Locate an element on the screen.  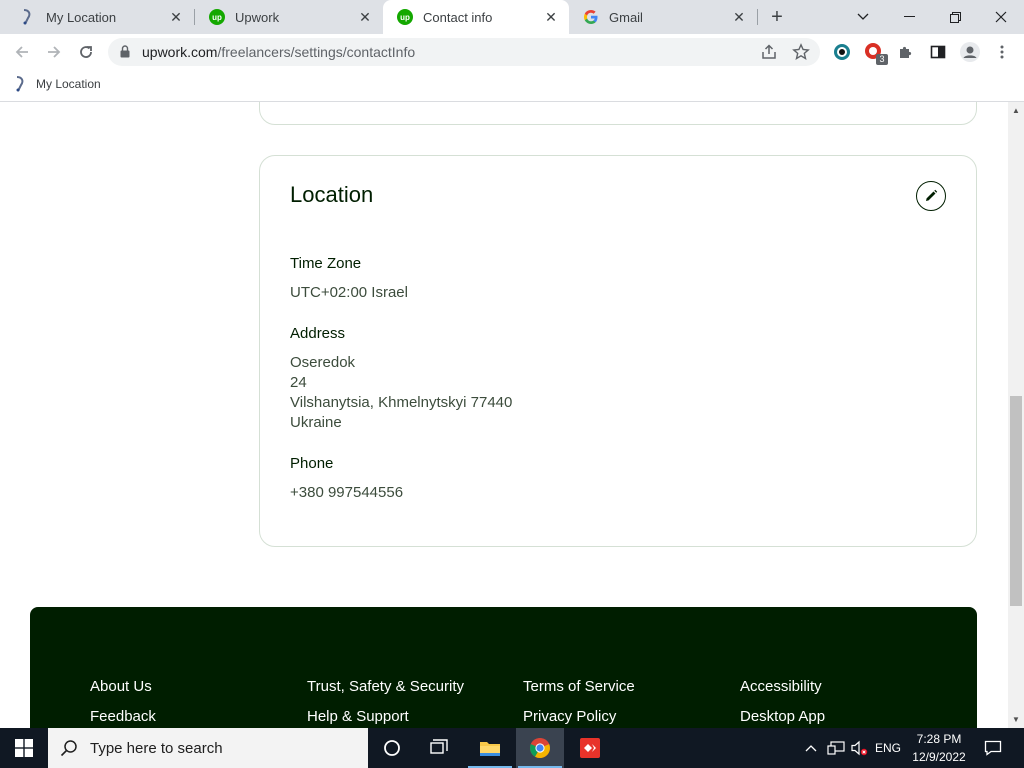
volume-muted-icon is located at coordinates (859, 748).